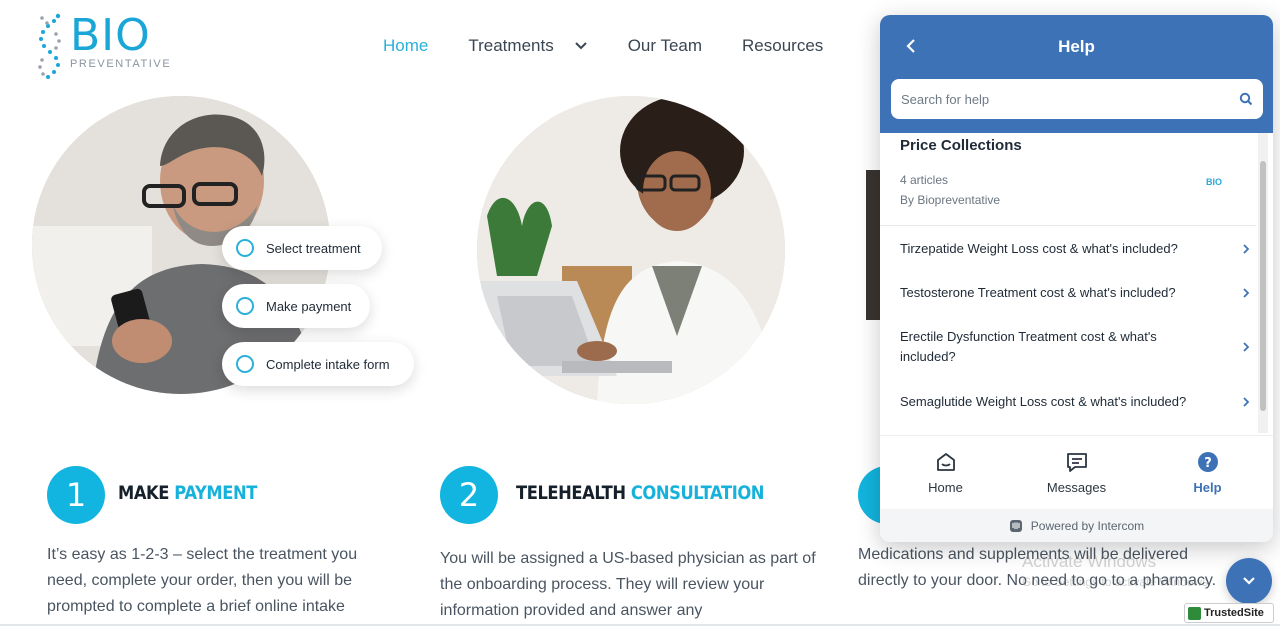  Describe the element at coordinates (1070, 99) in the screenshot. I see `help-search-input` at that location.